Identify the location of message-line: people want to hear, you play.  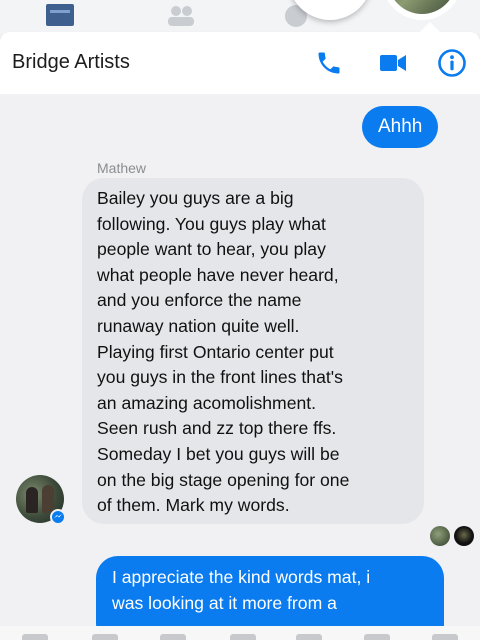
(211, 249).